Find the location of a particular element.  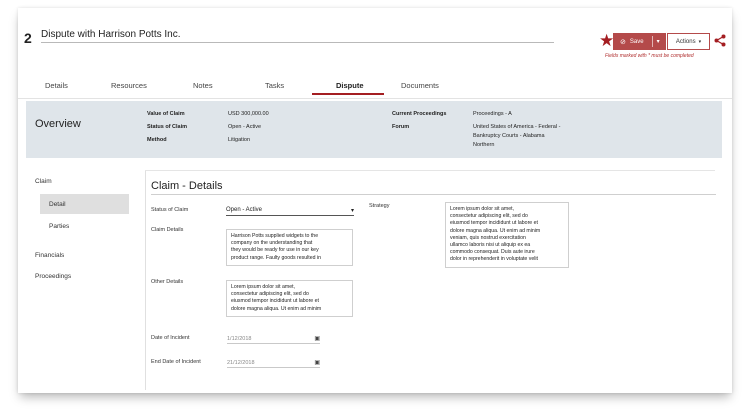

end-date-of-incident-value: 21/12/2018 is located at coordinates (241, 362).